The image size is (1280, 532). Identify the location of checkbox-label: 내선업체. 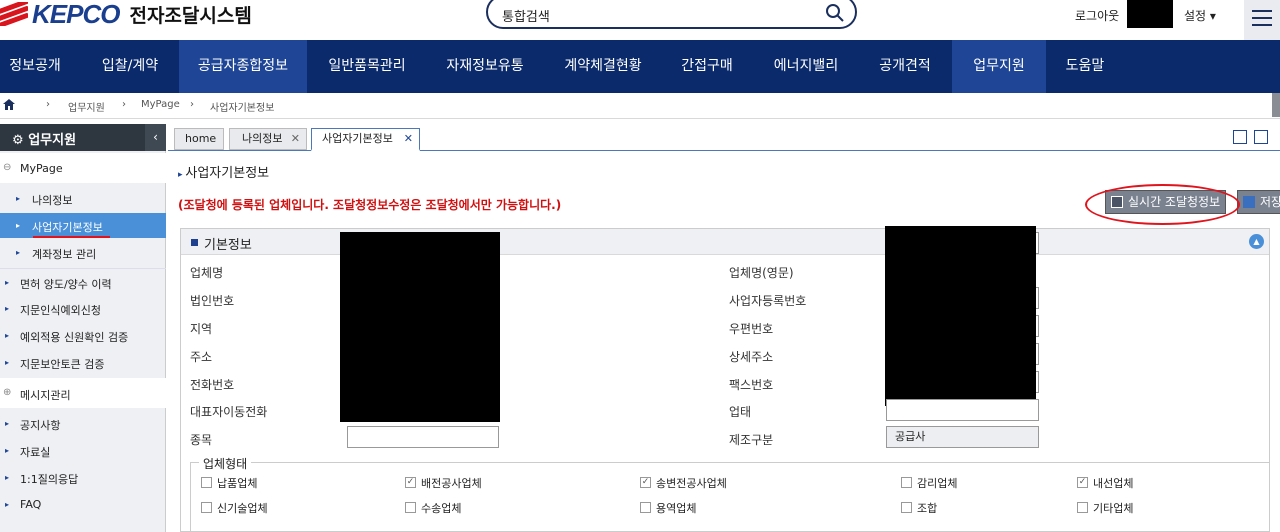
(1113, 483).